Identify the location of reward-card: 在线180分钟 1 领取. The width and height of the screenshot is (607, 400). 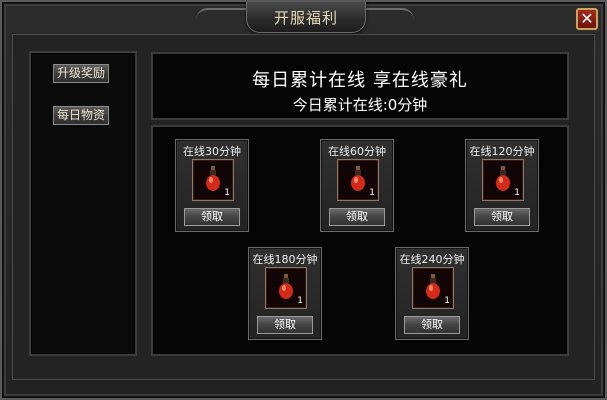
(285, 293).